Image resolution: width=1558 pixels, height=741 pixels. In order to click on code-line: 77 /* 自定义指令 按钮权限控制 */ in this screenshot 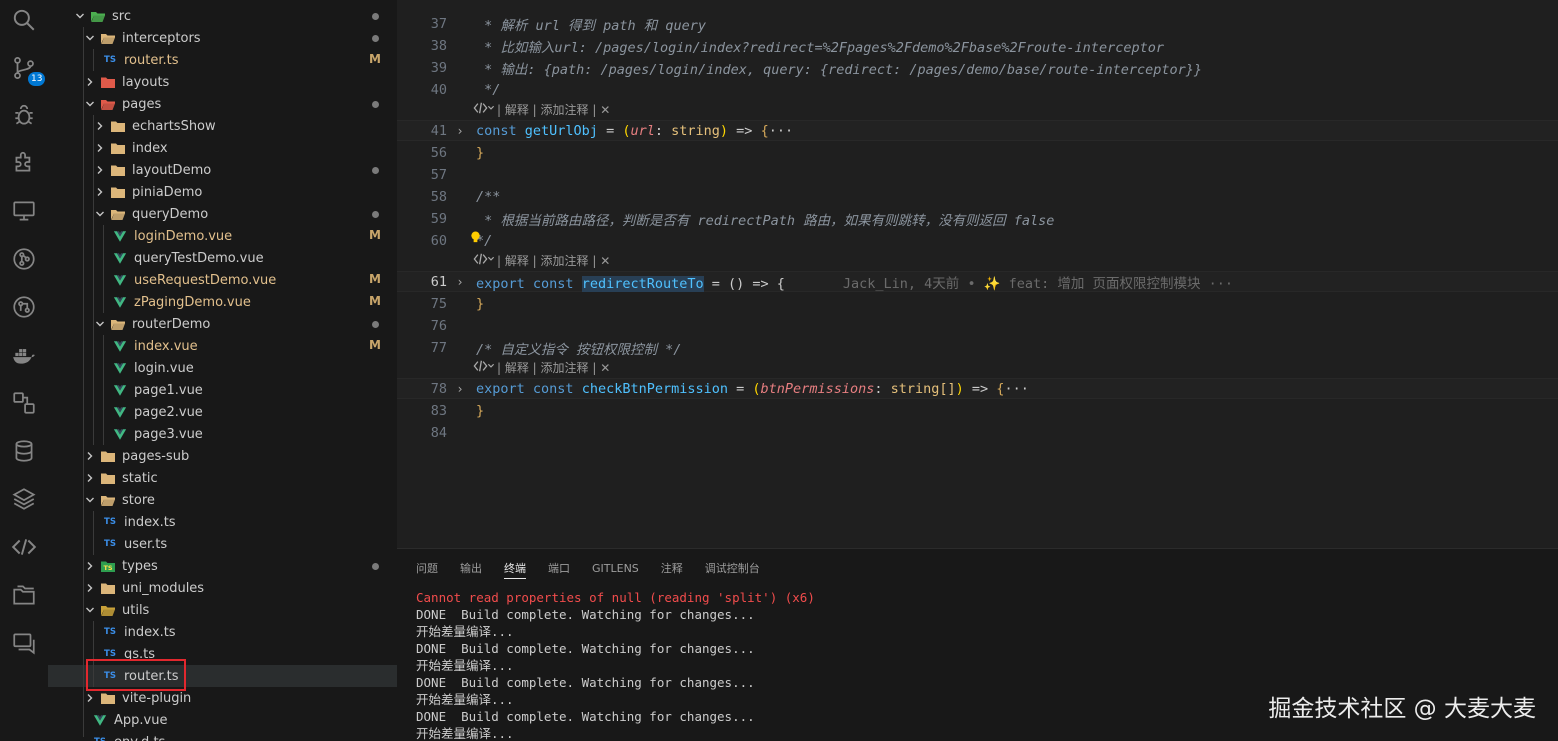, I will do `click(977, 347)`.